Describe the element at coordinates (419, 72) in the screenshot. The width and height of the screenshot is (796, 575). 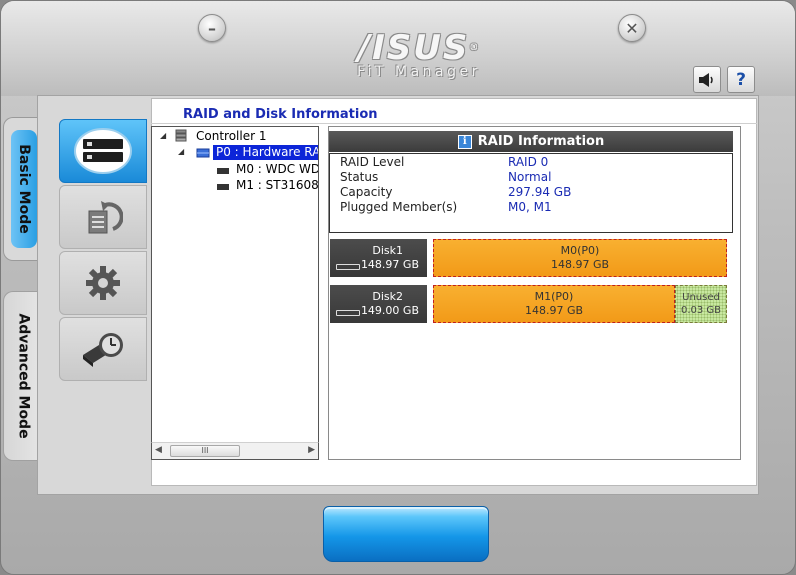
I see `logo-subtitle: FiT Manager` at that location.